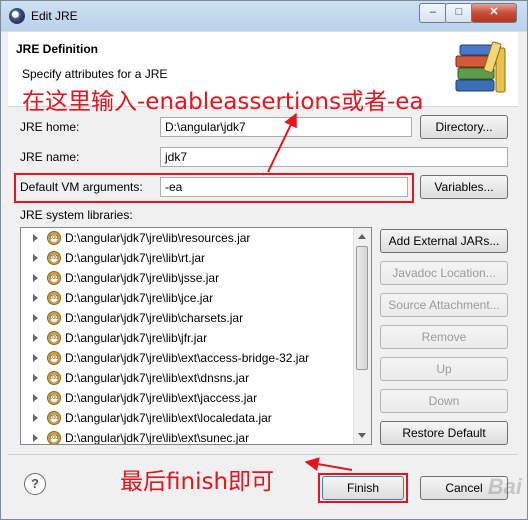 The image size is (528, 520). Describe the element at coordinates (328, 464) in the screenshot. I see `arrow-to-finish` at that location.